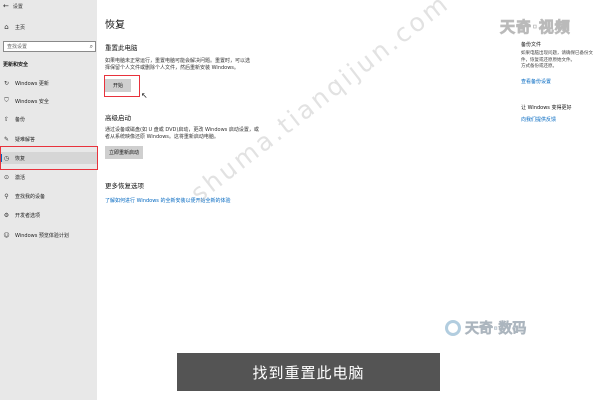 Image resolution: width=600 pixels, height=400 pixels. I want to click on person-locate-icon: ⚲, so click(6, 196).